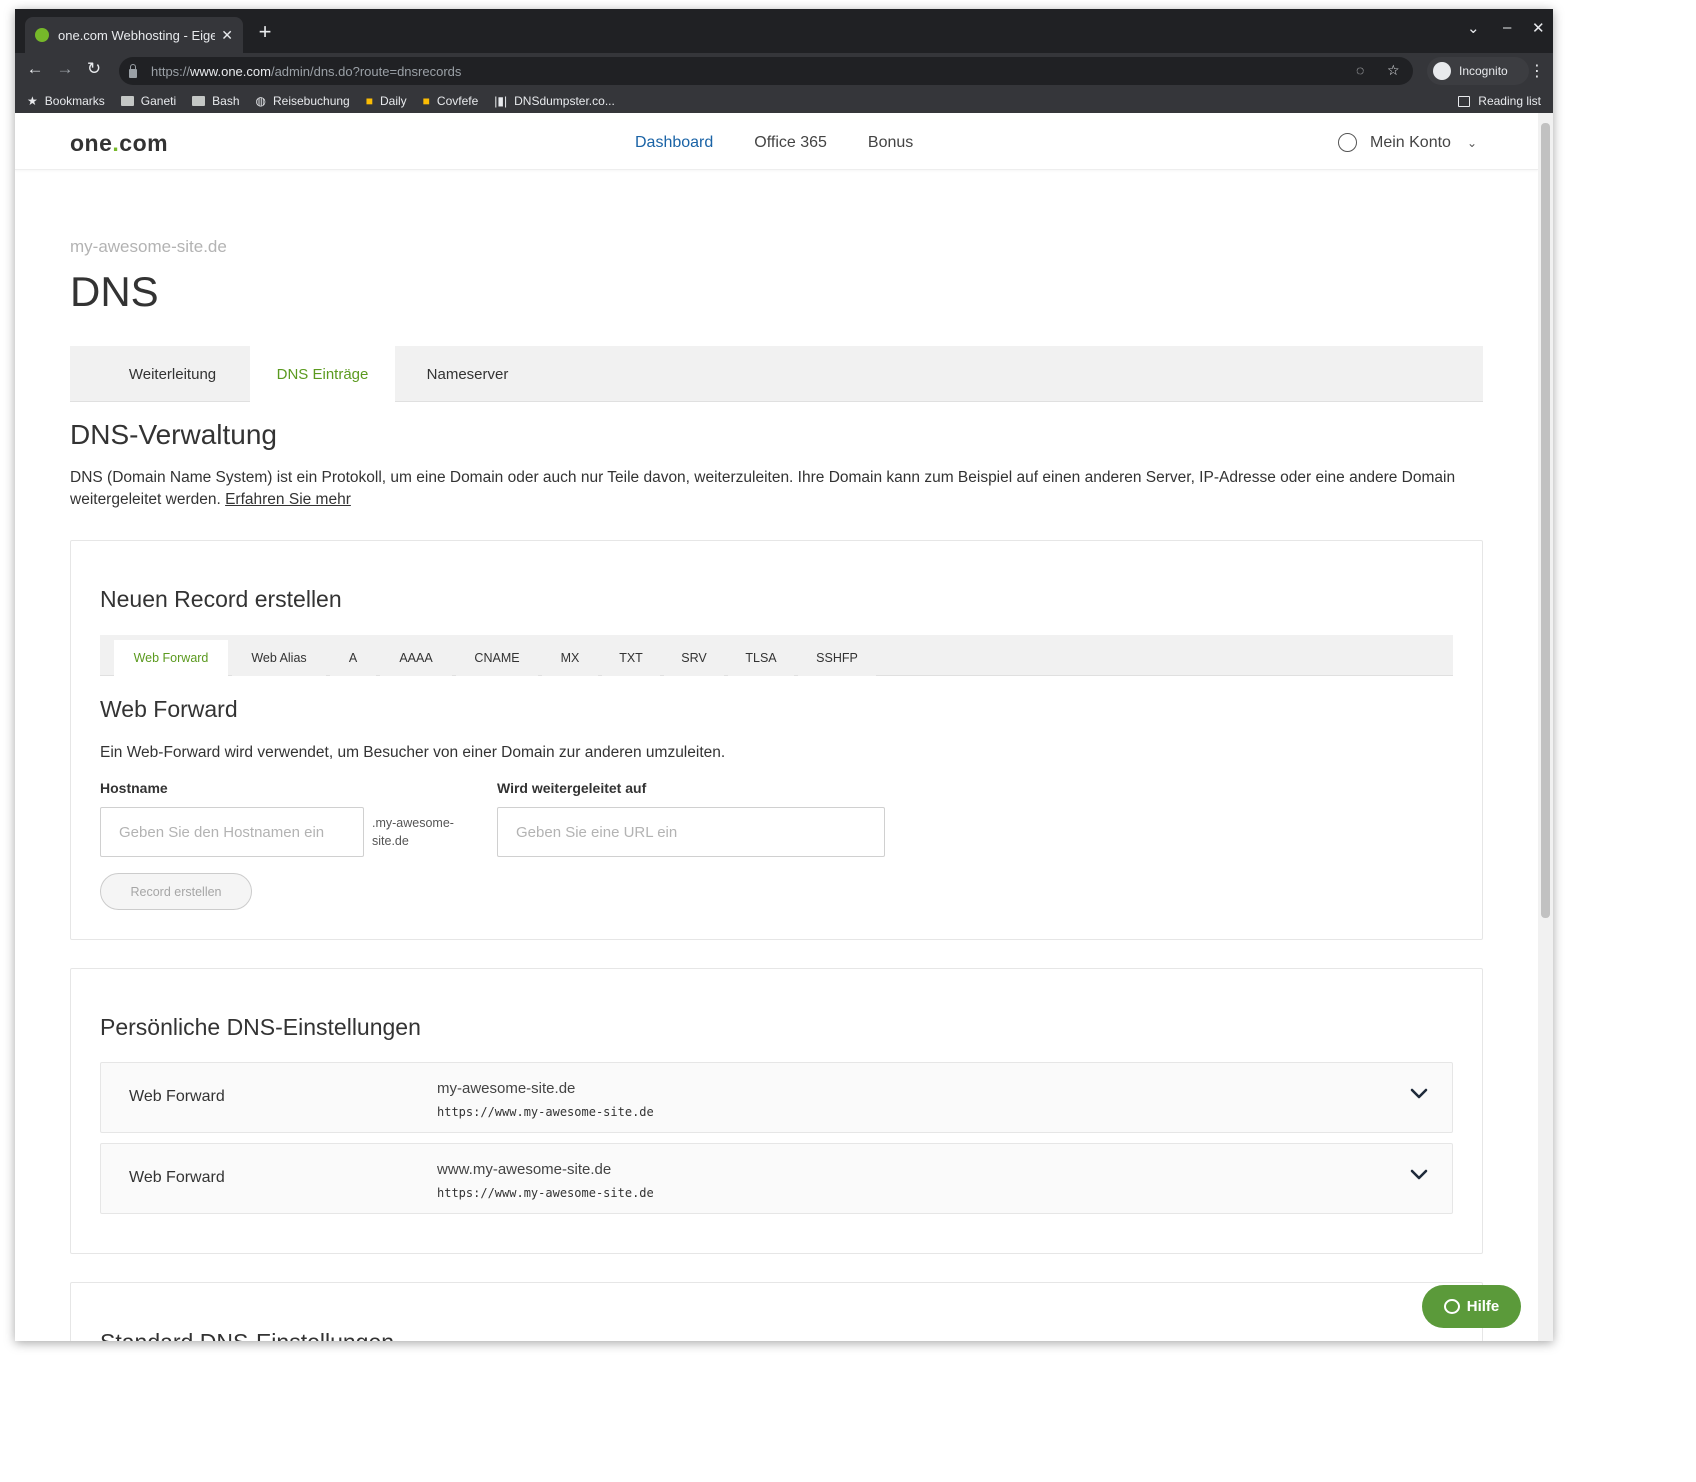 The height and width of the screenshot is (1482, 1696). What do you see at coordinates (1545, 520) in the screenshot?
I see `scrollbar-thumb` at bounding box center [1545, 520].